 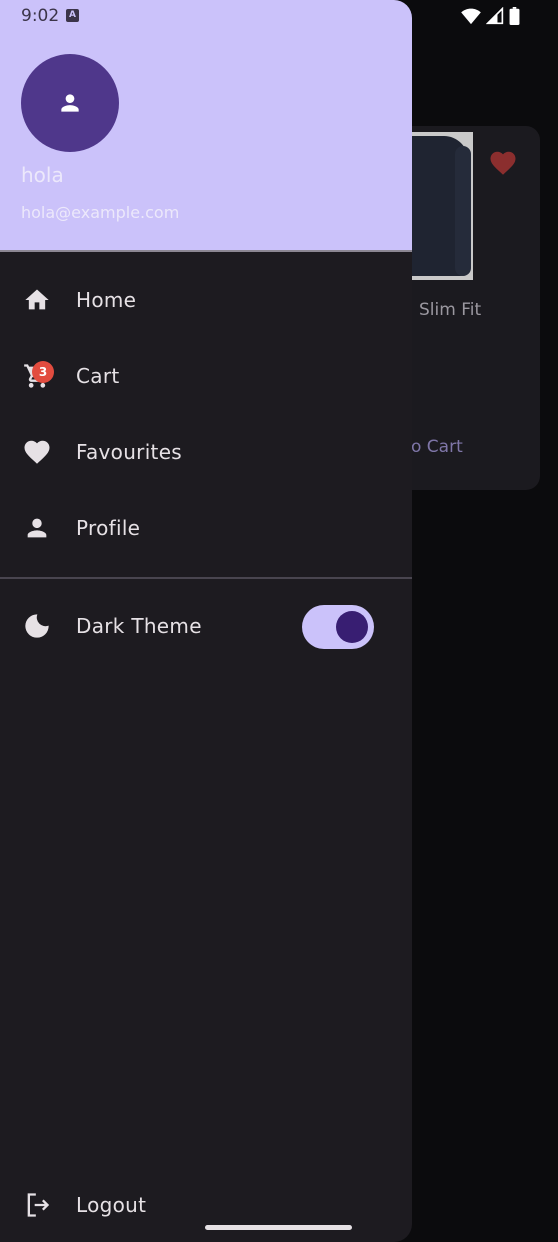 I want to click on signal-icon, so click(x=495, y=16).